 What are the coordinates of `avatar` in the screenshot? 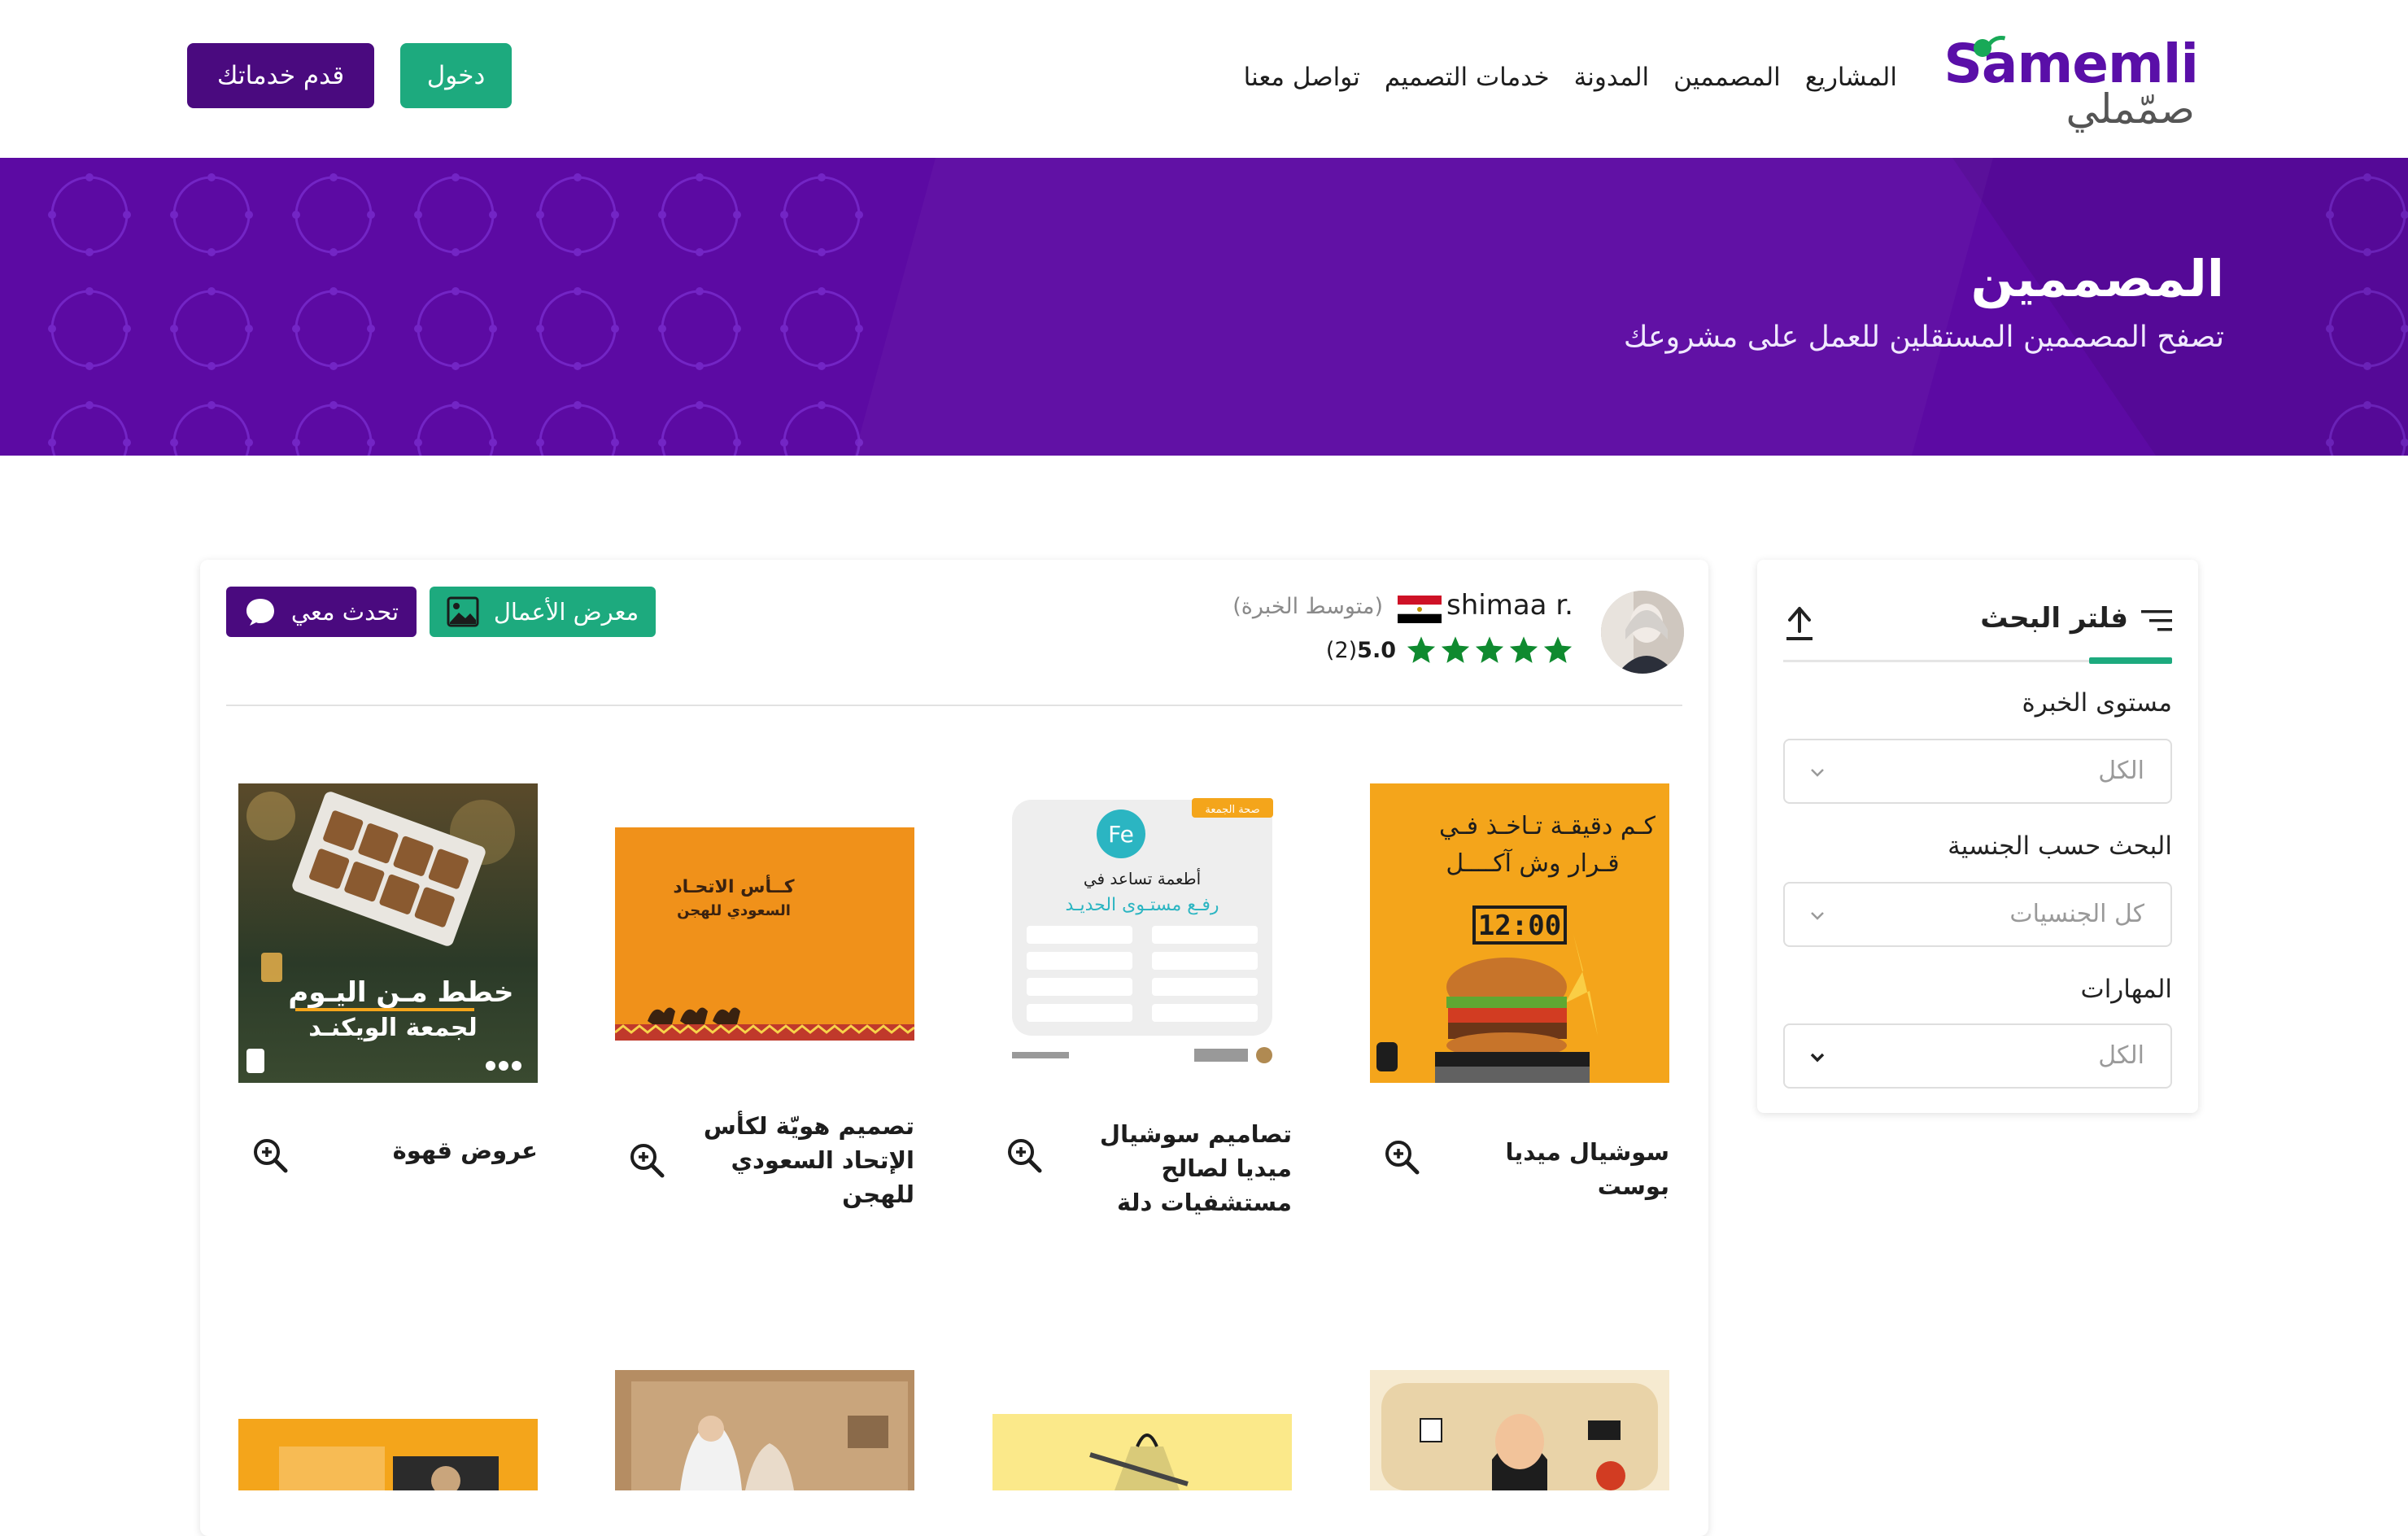 It's located at (1642, 633).